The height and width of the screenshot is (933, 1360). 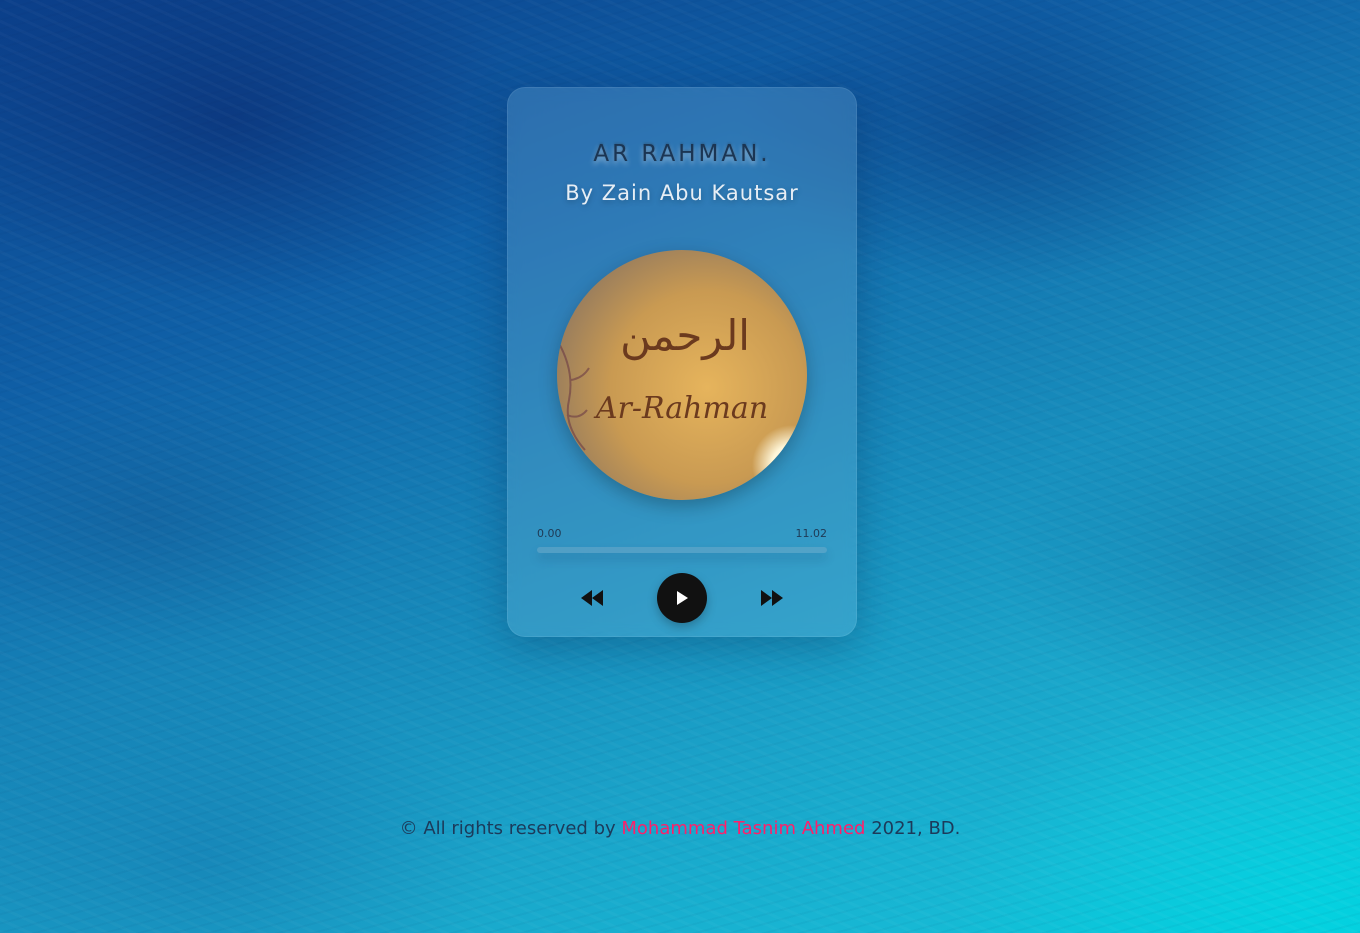 What do you see at coordinates (682, 193) in the screenshot?
I see `song-artist: By Zain Abu Kautsar` at bounding box center [682, 193].